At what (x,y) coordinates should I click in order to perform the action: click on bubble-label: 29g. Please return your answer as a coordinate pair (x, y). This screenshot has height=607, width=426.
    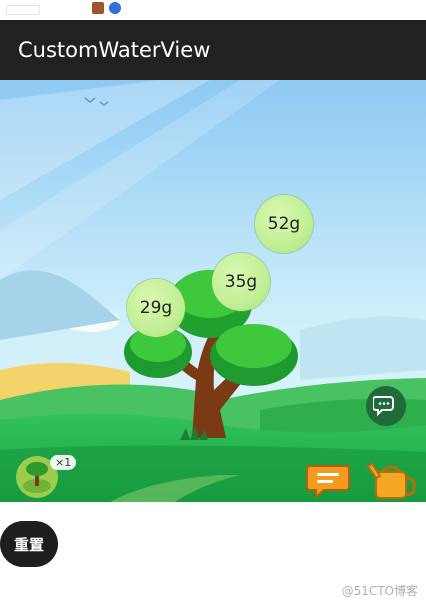
    Looking at the image, I should click on (156, 308).